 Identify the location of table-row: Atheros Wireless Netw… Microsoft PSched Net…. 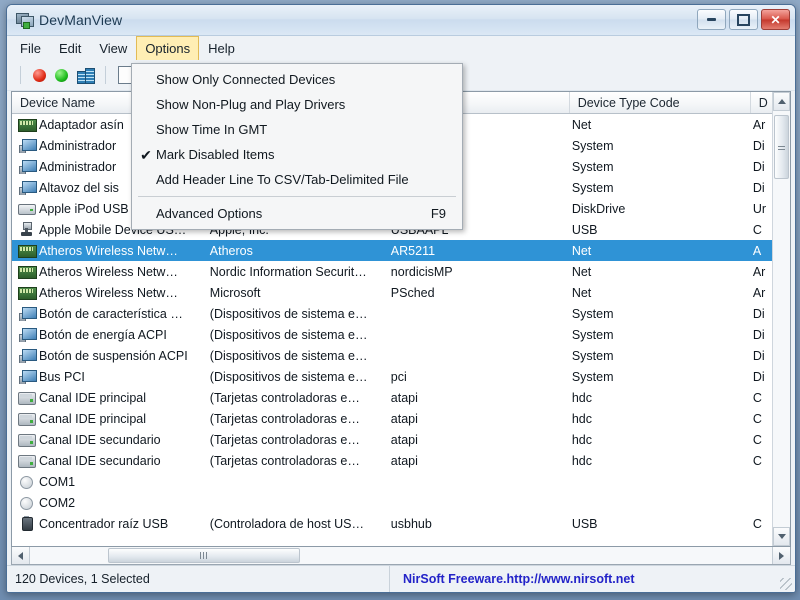
(401, 292).